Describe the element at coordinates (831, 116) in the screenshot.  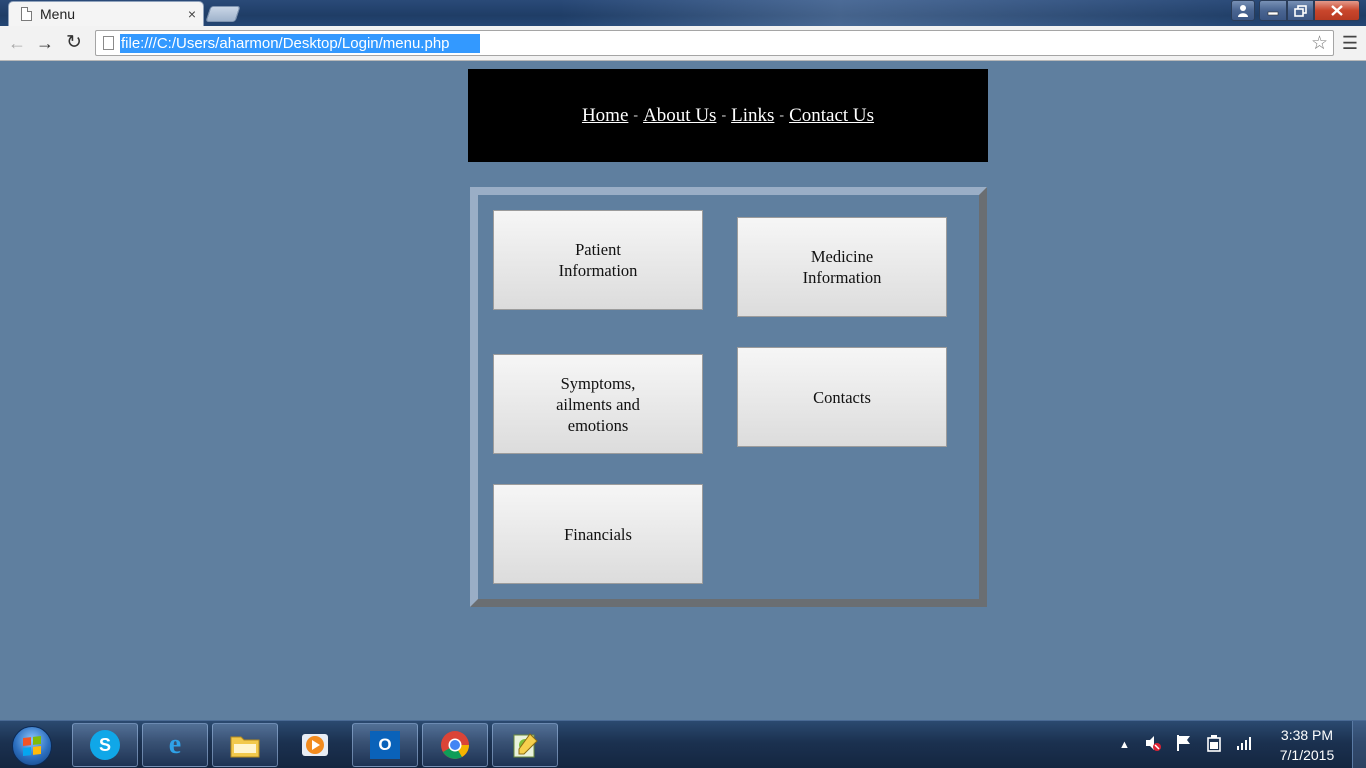
I see `nav-link-contact-us: Contact Us` at that location.